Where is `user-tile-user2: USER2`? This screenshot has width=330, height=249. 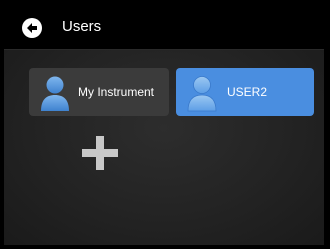
user-tile-user2: USER2 is located at coordinates (245, 92).